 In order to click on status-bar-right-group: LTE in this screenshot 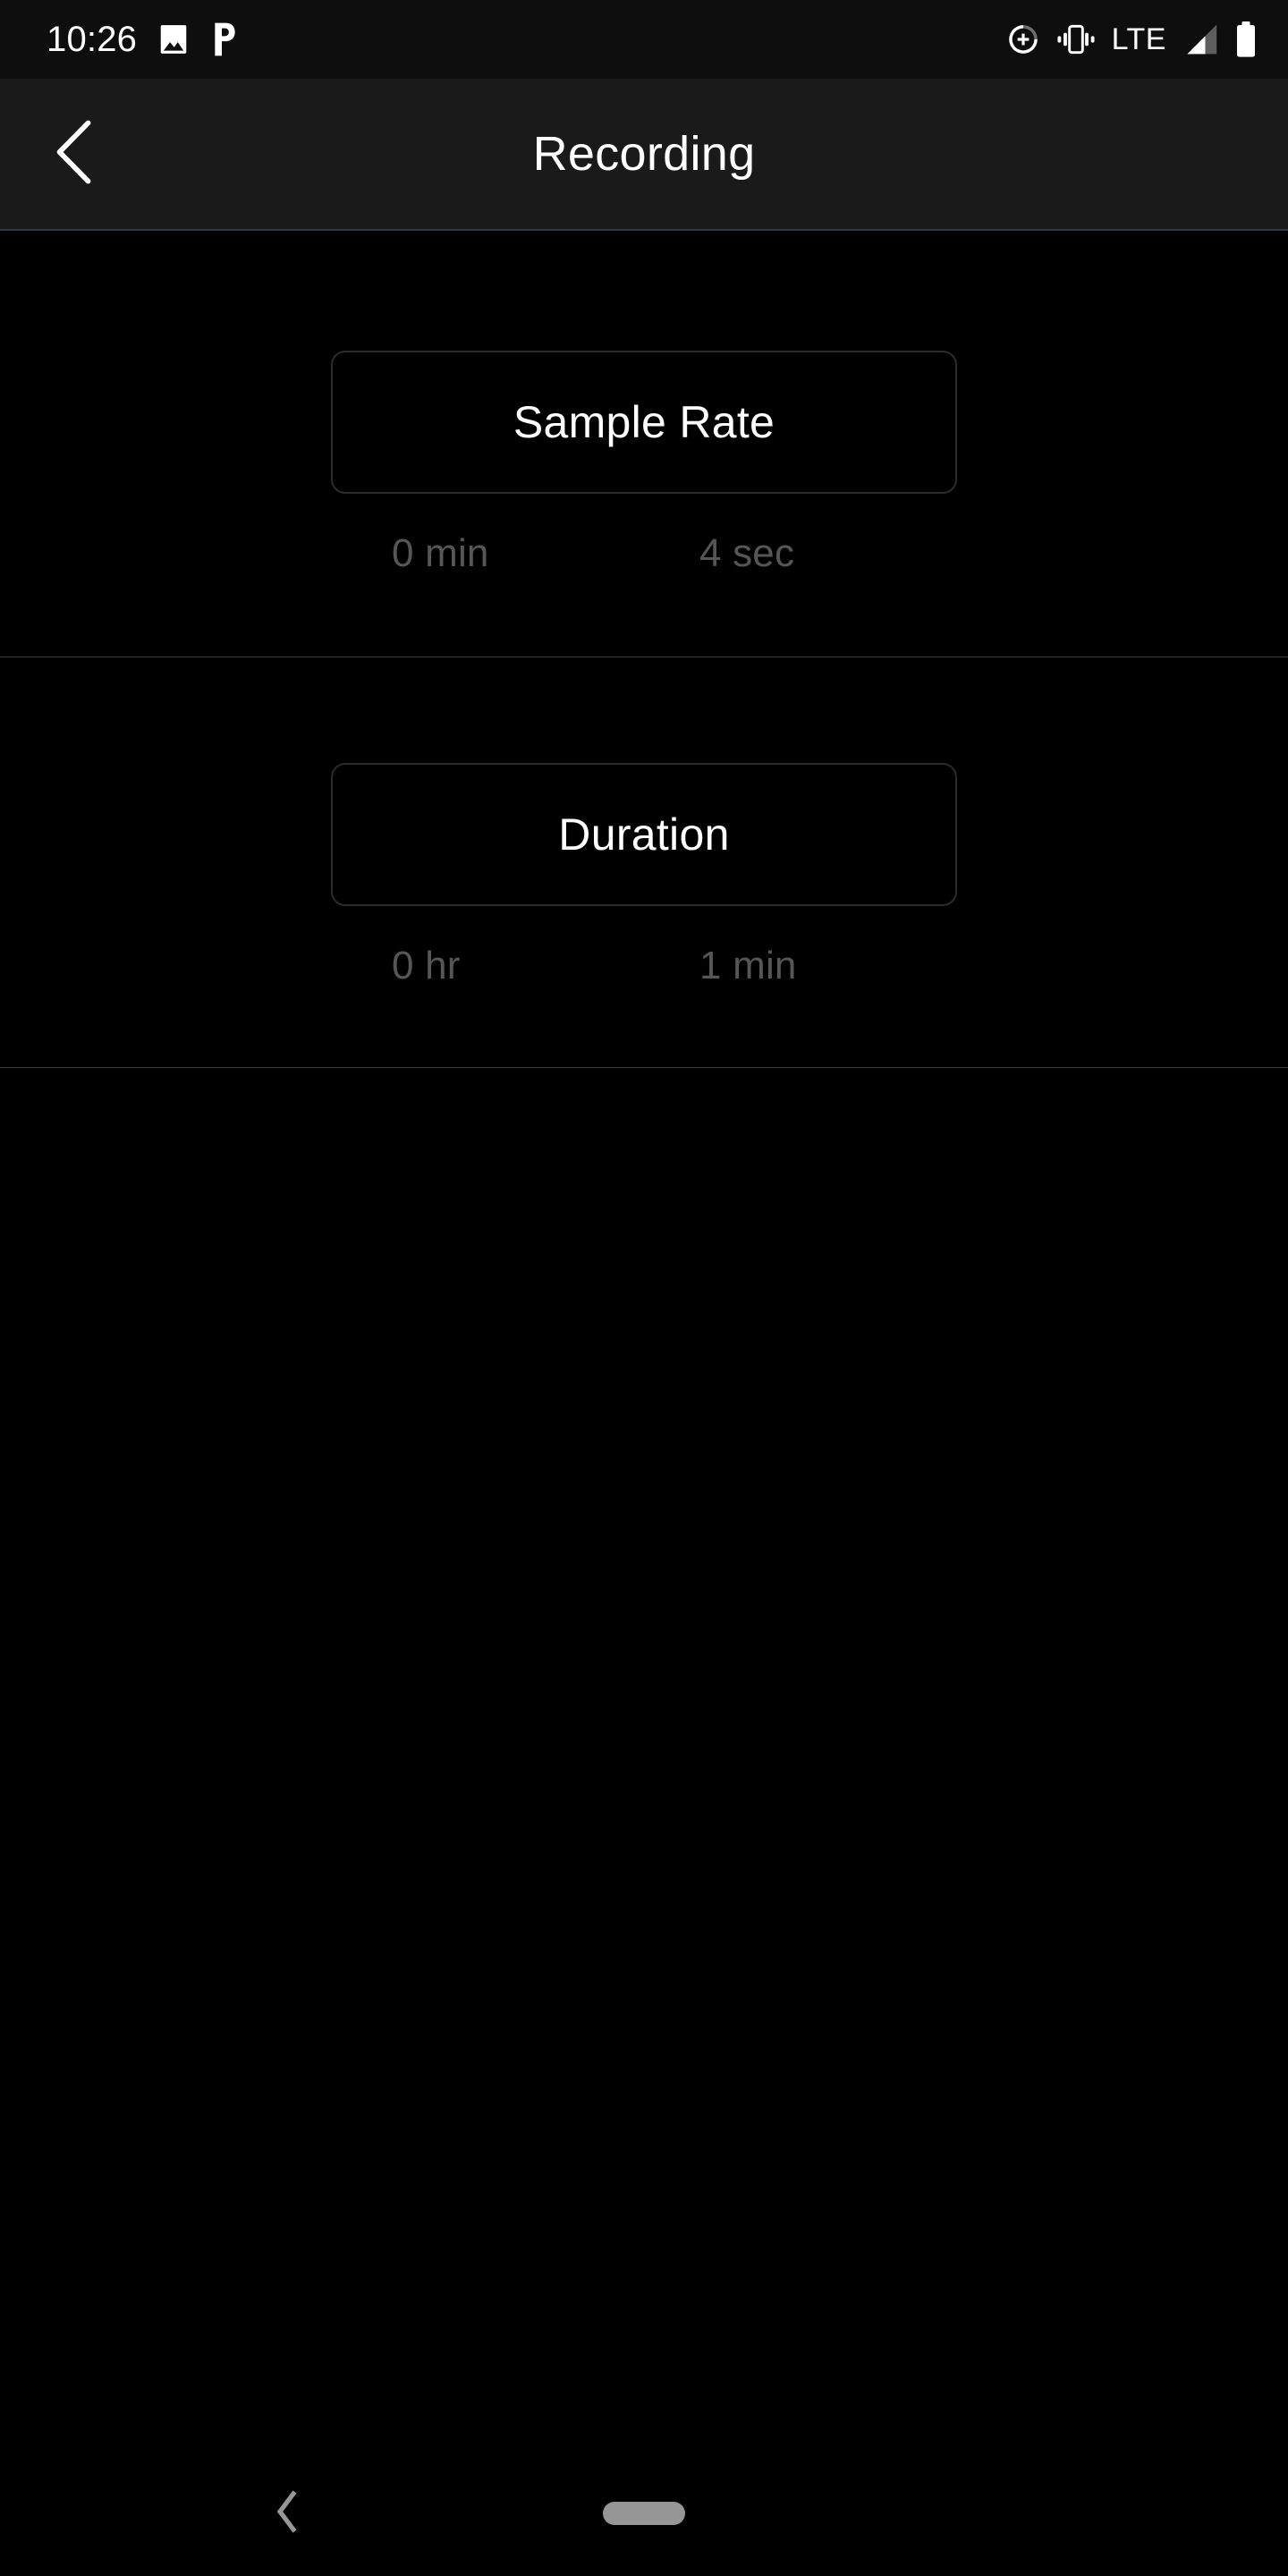, I will do `click(1132, 39)`.